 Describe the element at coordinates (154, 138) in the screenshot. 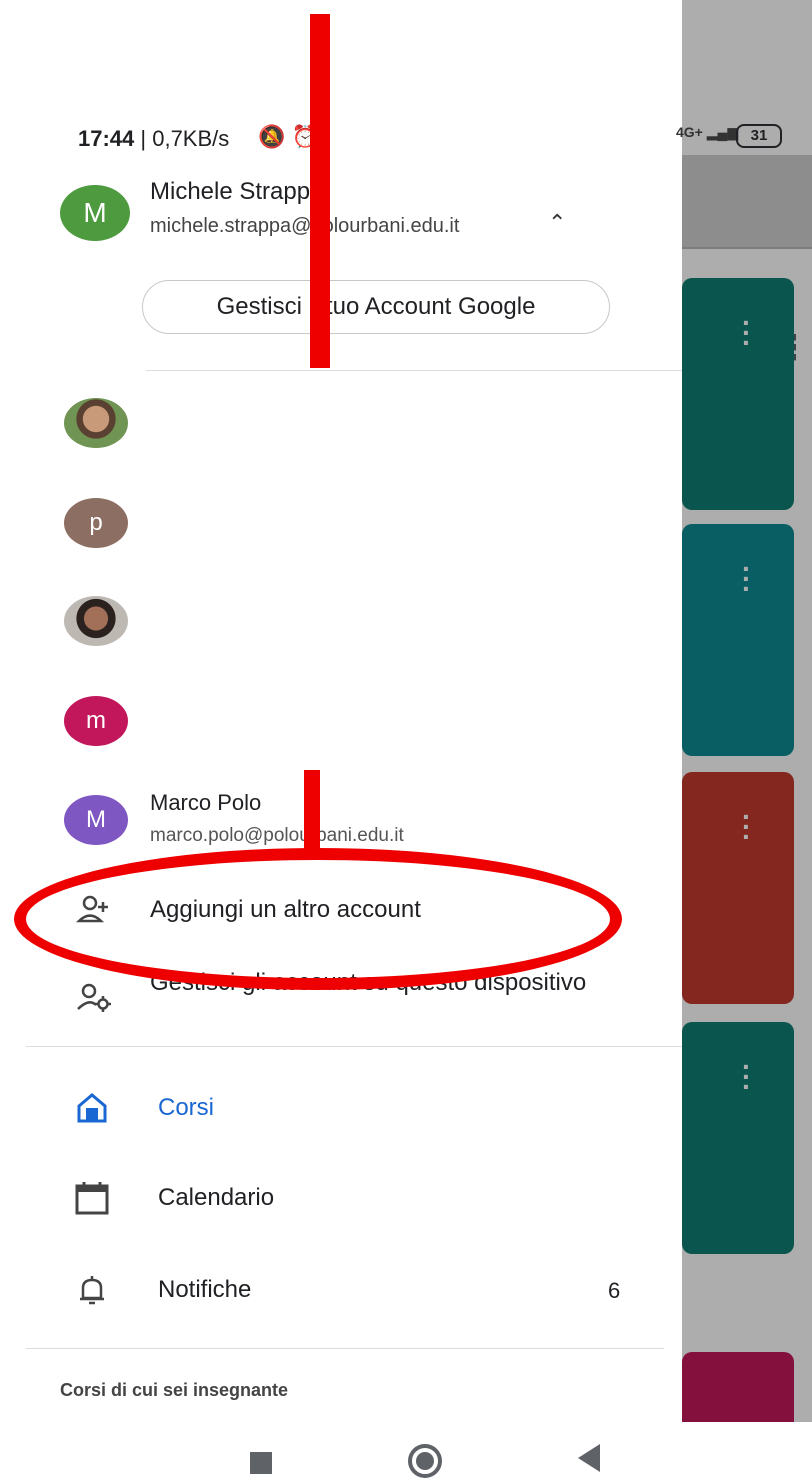

I see `status-time: 17:44 | 0,7KB/s` at that location.